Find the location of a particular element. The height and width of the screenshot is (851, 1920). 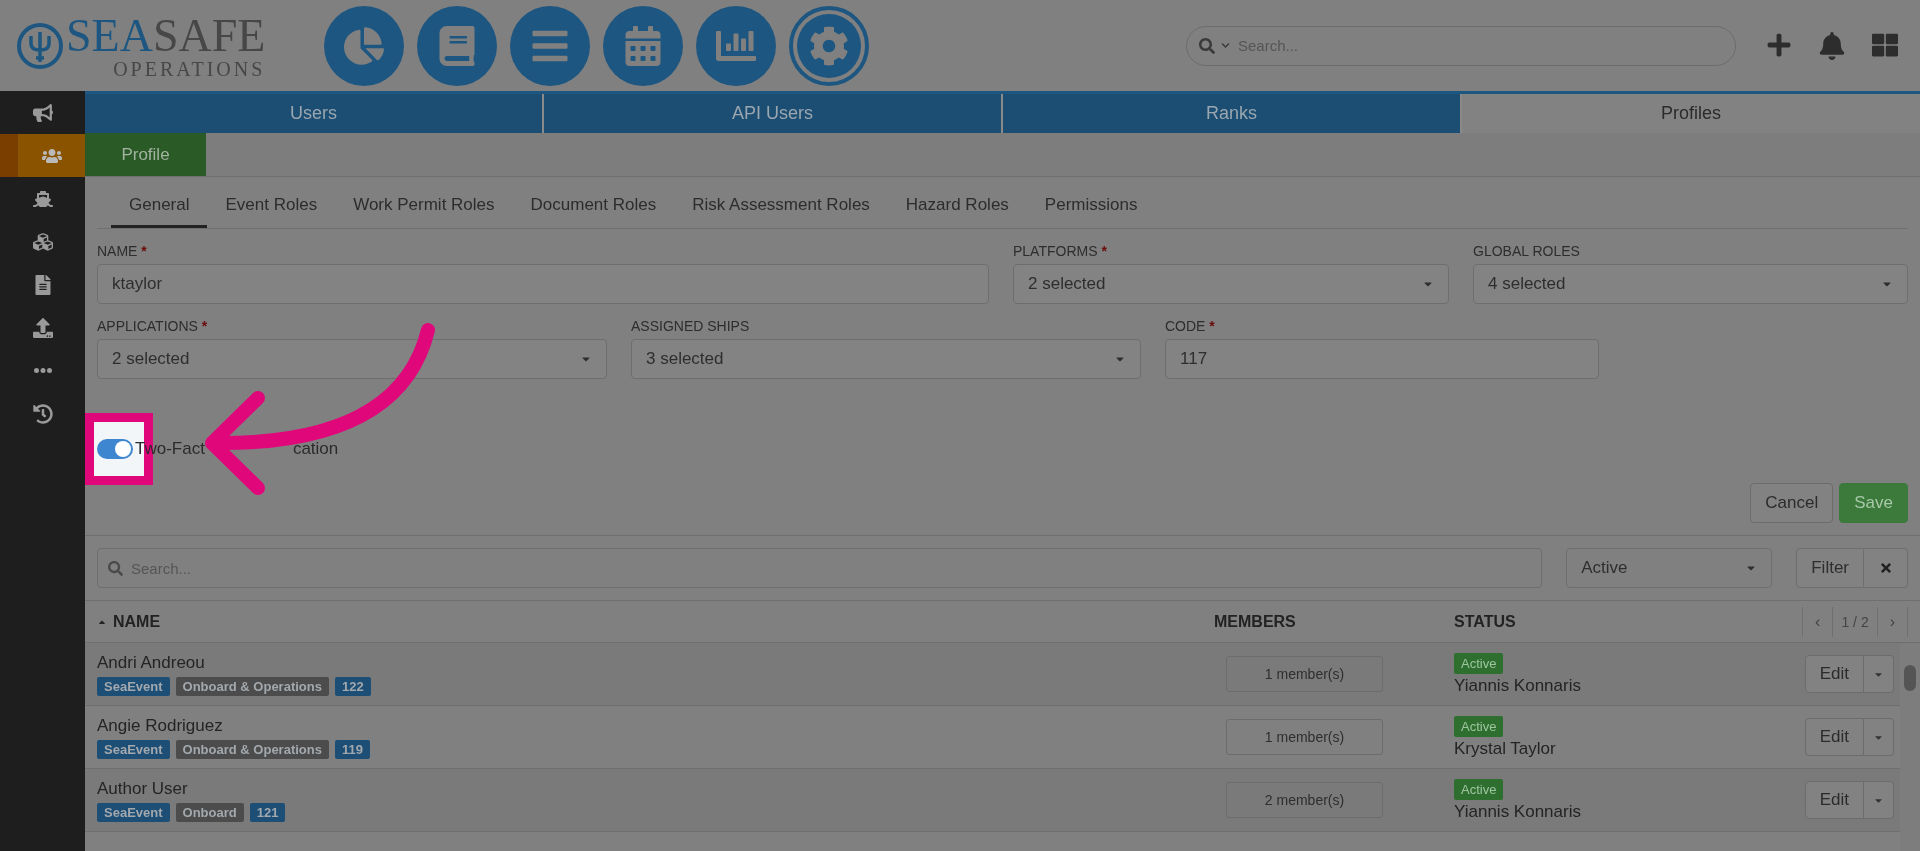

tab: Users is located at coordinates (314, 113).